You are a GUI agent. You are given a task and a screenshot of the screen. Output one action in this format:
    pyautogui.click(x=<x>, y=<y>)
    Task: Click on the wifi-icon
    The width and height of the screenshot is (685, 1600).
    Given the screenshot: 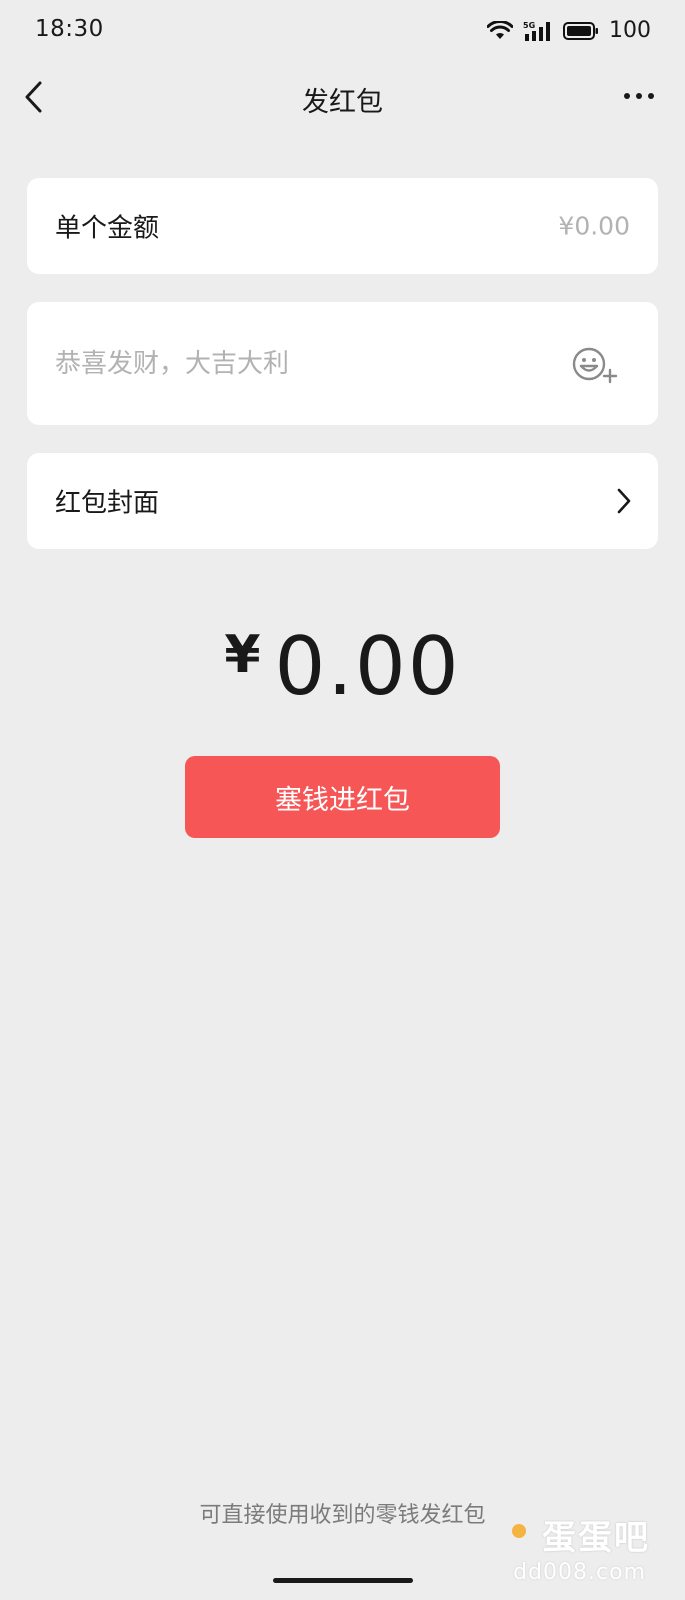 What is the action you would take?
    pyautogui.click(x=500, y=30)
    